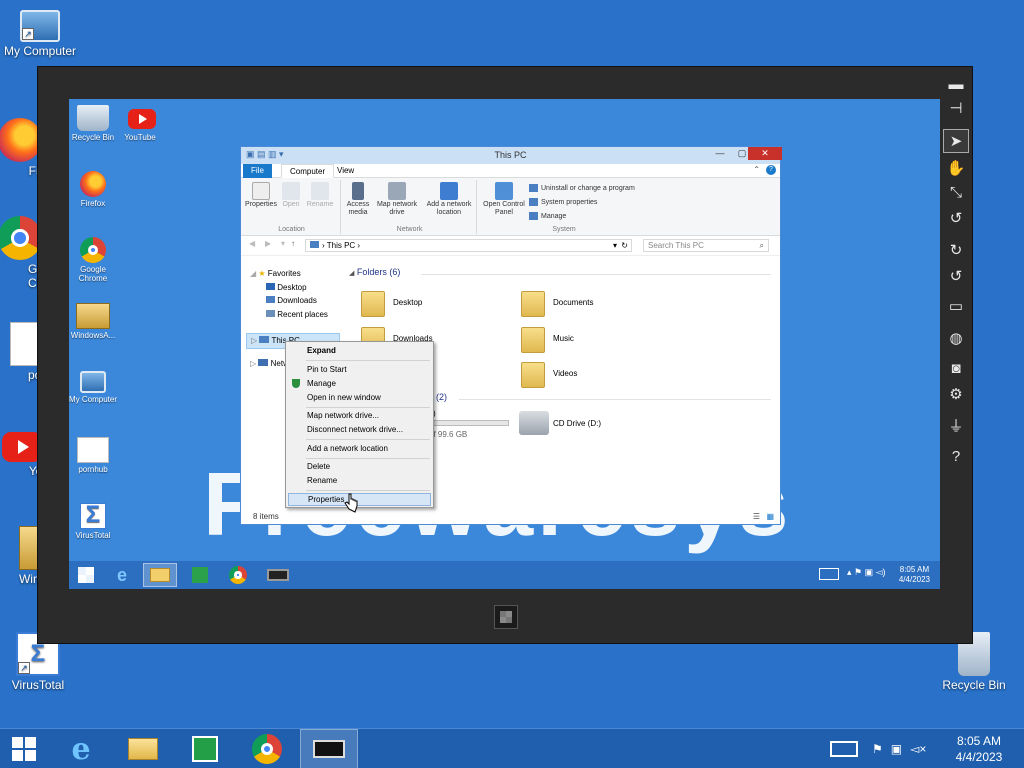 This screenshot has height=768, width=1024. I want to click on menu-item-properties: Properties, so click(359, 499).